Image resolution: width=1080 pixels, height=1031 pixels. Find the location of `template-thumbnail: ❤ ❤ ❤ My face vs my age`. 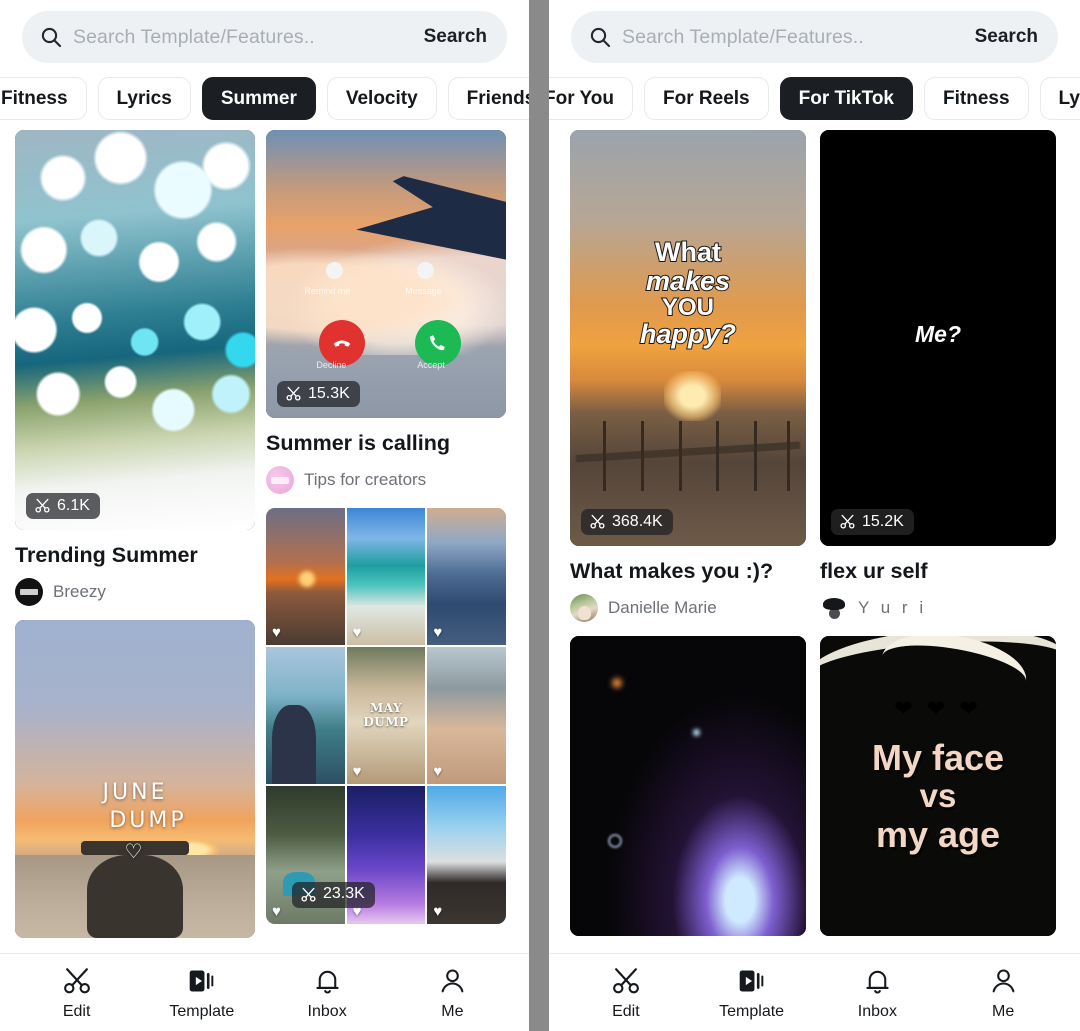

template-thumbnail: ❤ ❤ ❤ My face vs my age is located at coordinates (938, 785).